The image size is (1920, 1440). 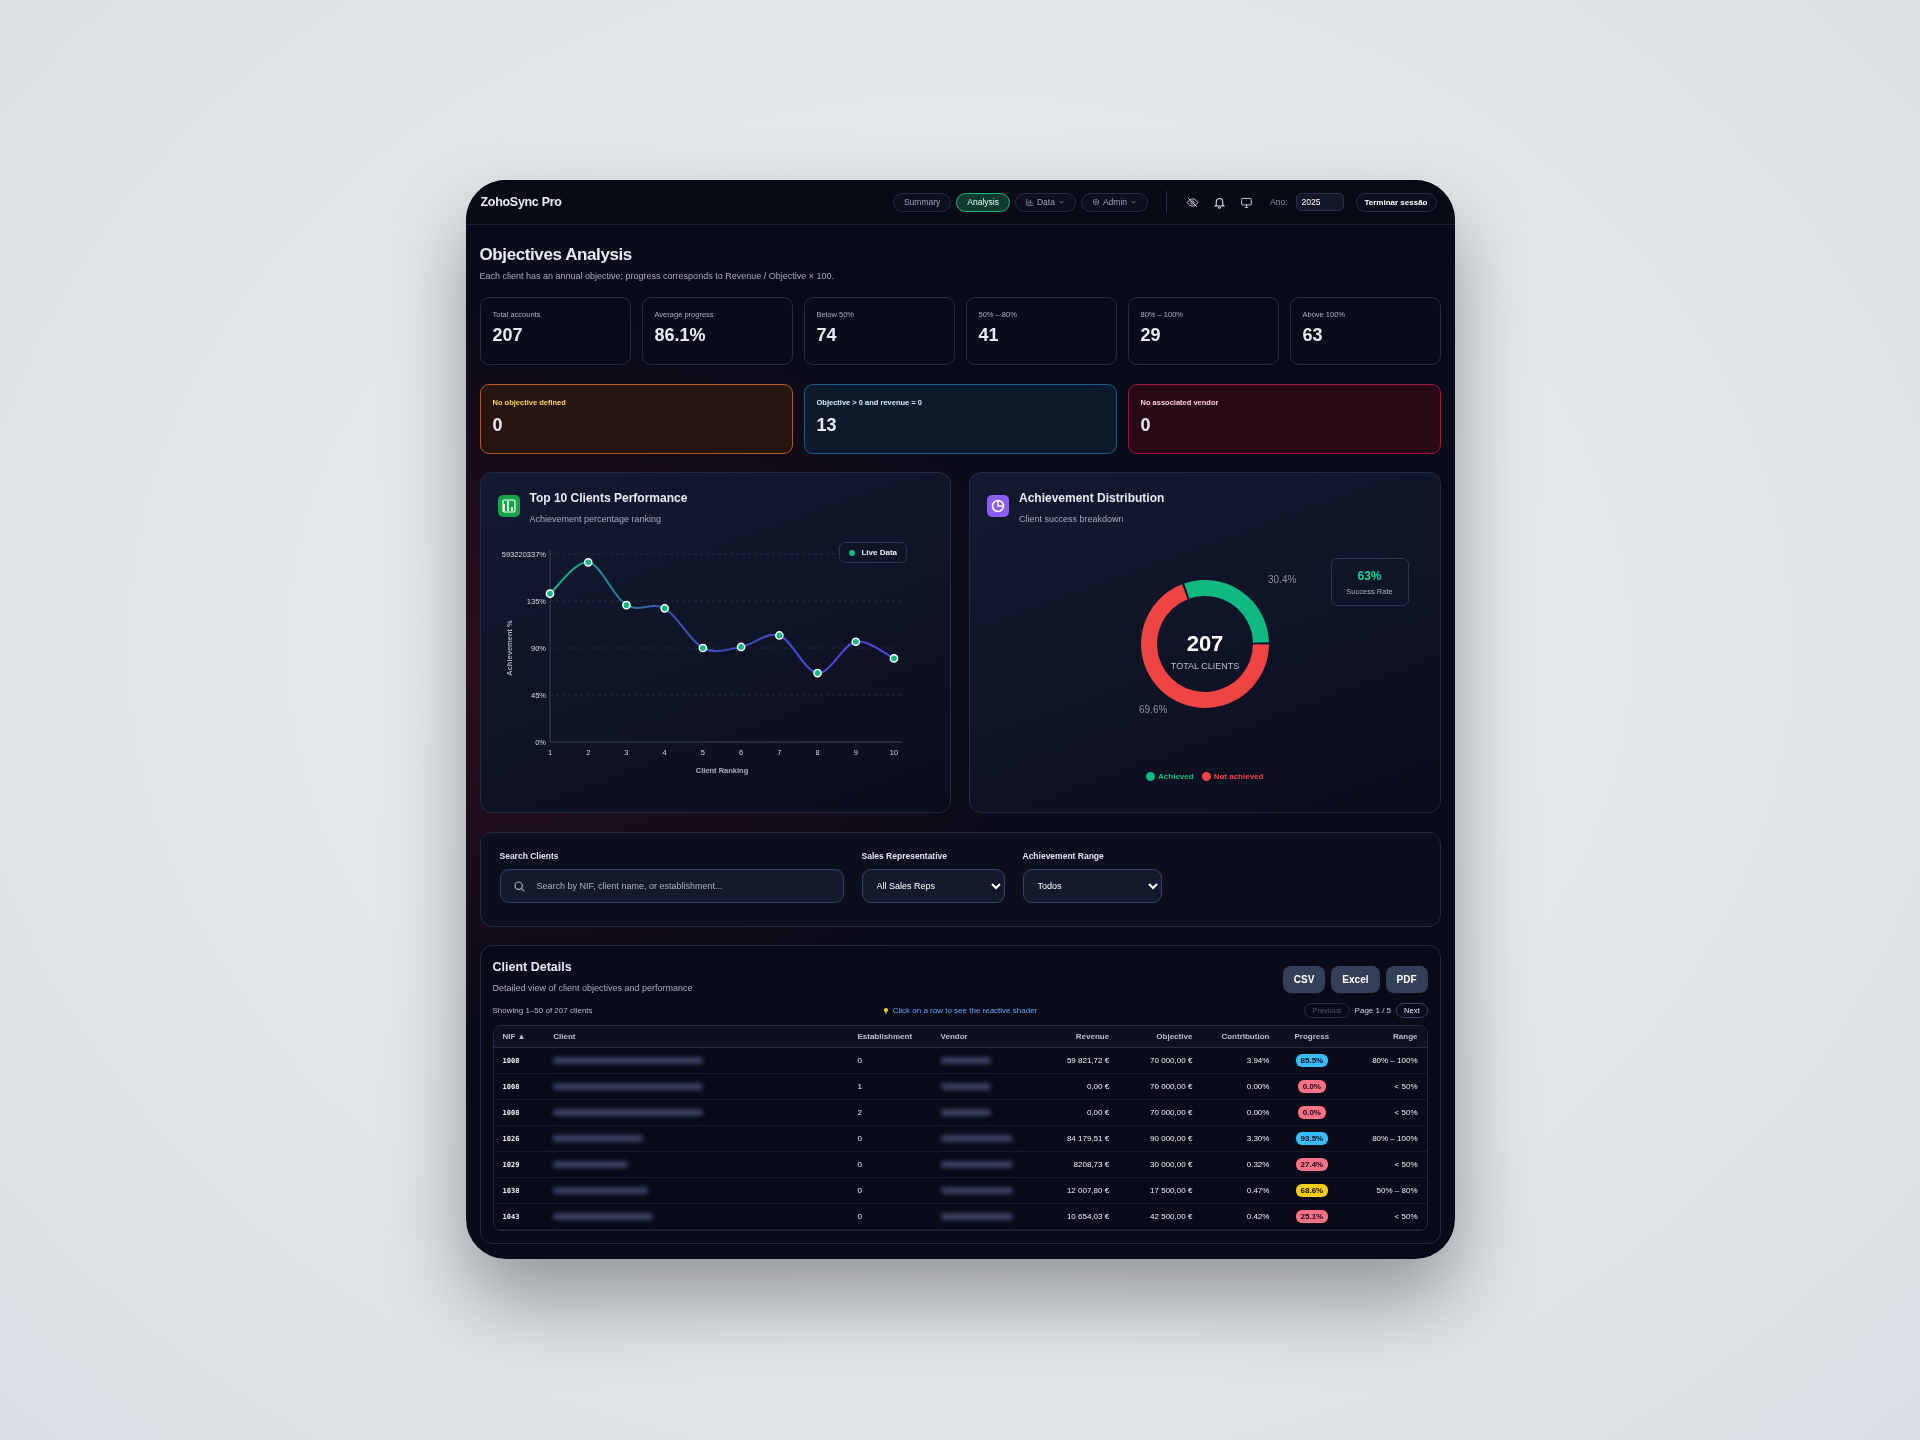 What do you see at coordinates (1355, 979) in the screenshot?
I see `export-button: Excel` at bounding box center [1355, 979].